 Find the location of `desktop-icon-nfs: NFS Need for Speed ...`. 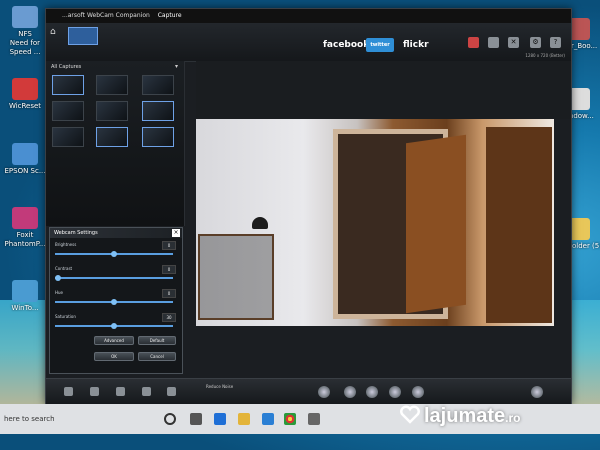

desktop-icon-nfs: NFS Need for Speed ... is located at coordinates (25, 31).